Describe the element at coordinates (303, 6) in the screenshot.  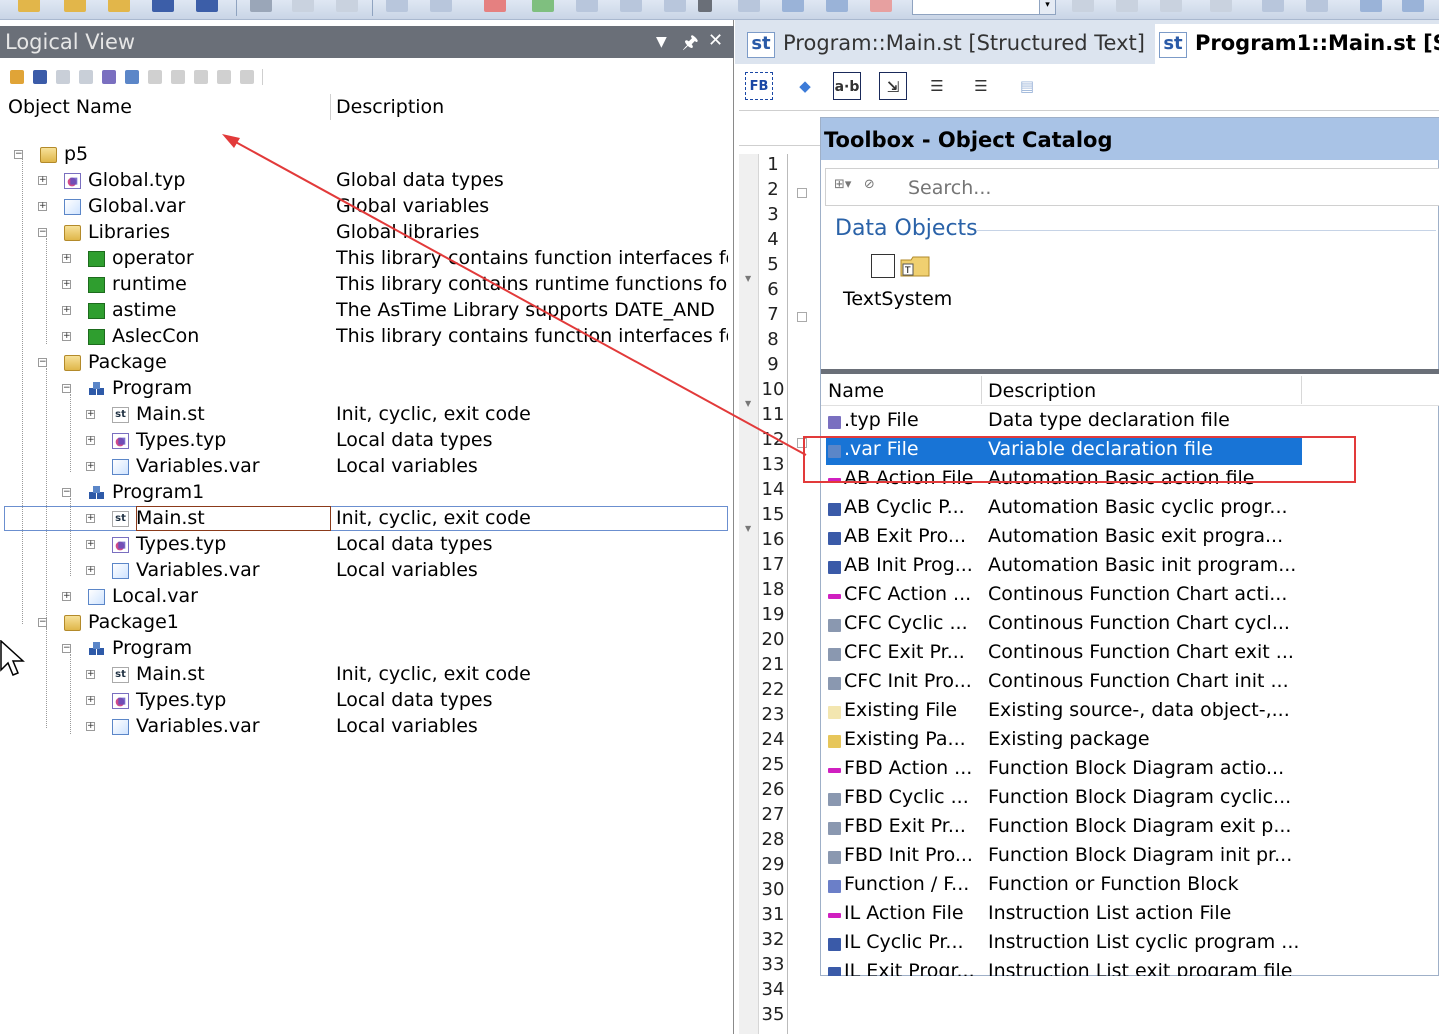
I see `copy-icon` at that location.